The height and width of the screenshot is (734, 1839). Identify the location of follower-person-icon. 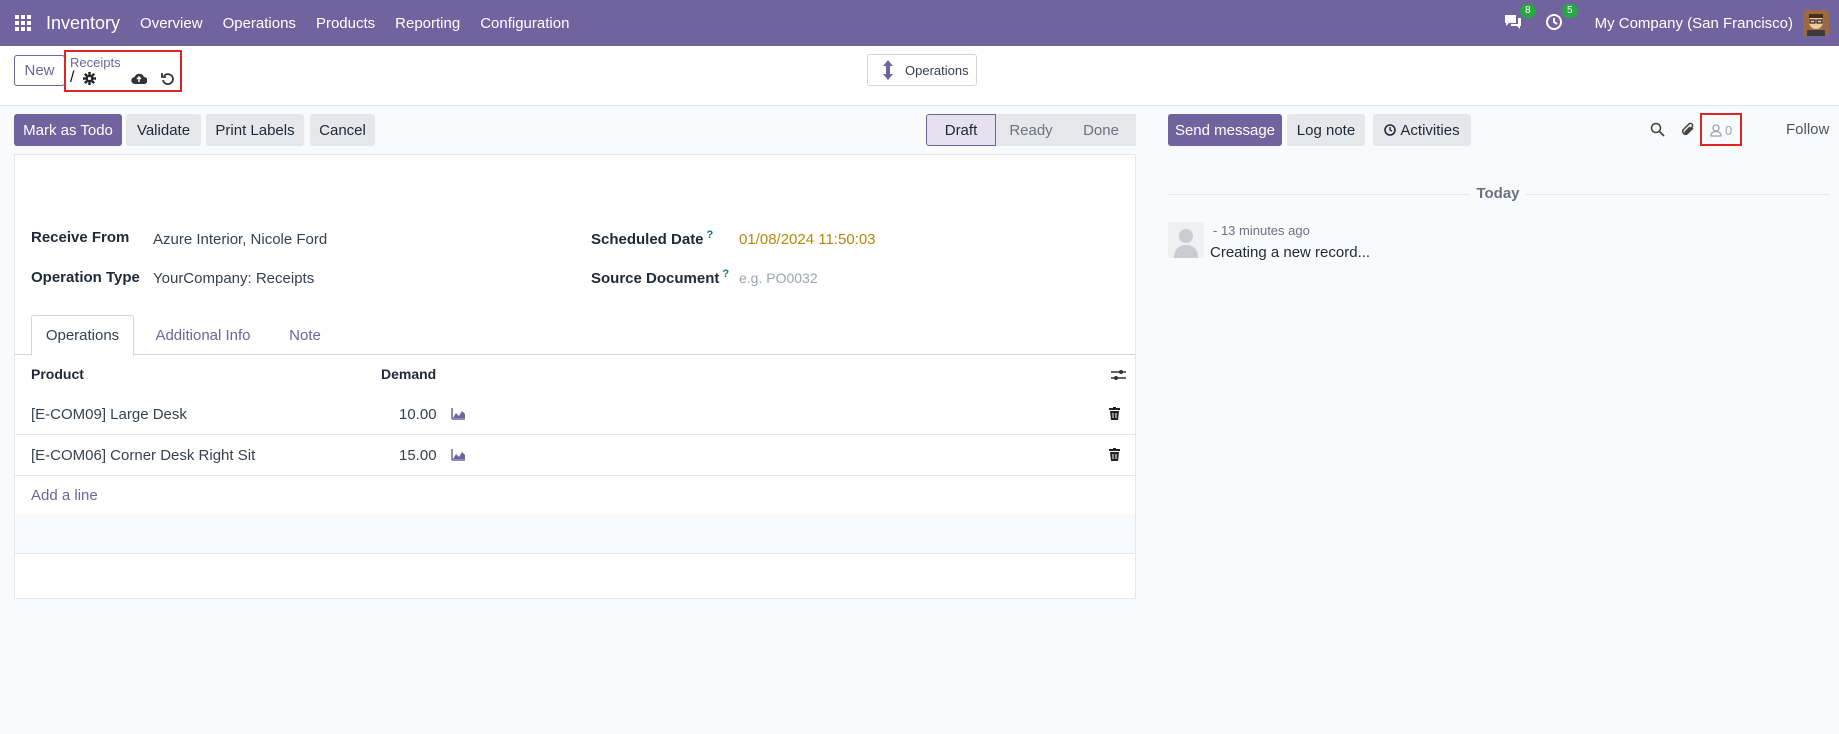
(1716, 130).